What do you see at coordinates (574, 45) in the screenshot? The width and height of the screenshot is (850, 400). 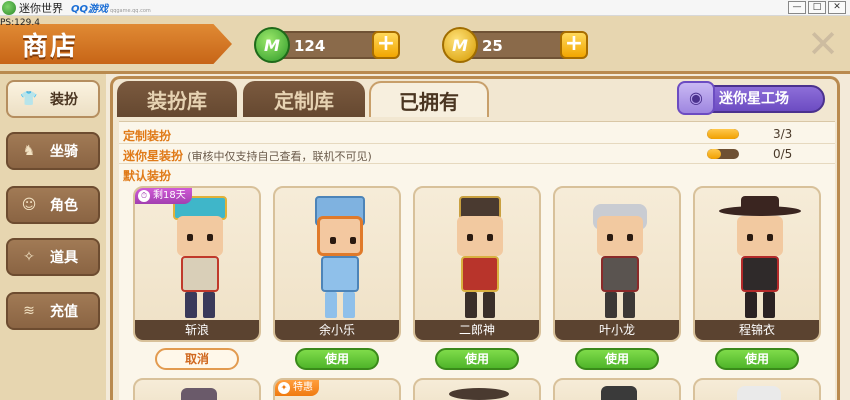 I see `add-mini-coin-button: +` at bounding box center [574, 45].